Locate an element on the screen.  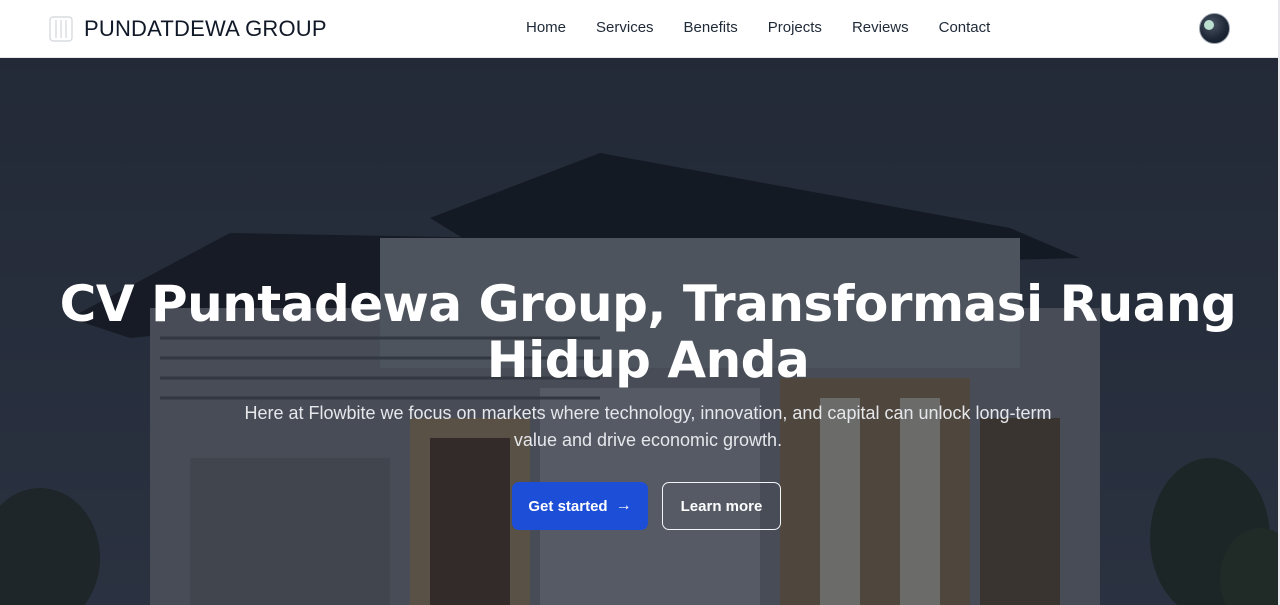
nav-link-contact: Contact is located at coordinates (965, 27).